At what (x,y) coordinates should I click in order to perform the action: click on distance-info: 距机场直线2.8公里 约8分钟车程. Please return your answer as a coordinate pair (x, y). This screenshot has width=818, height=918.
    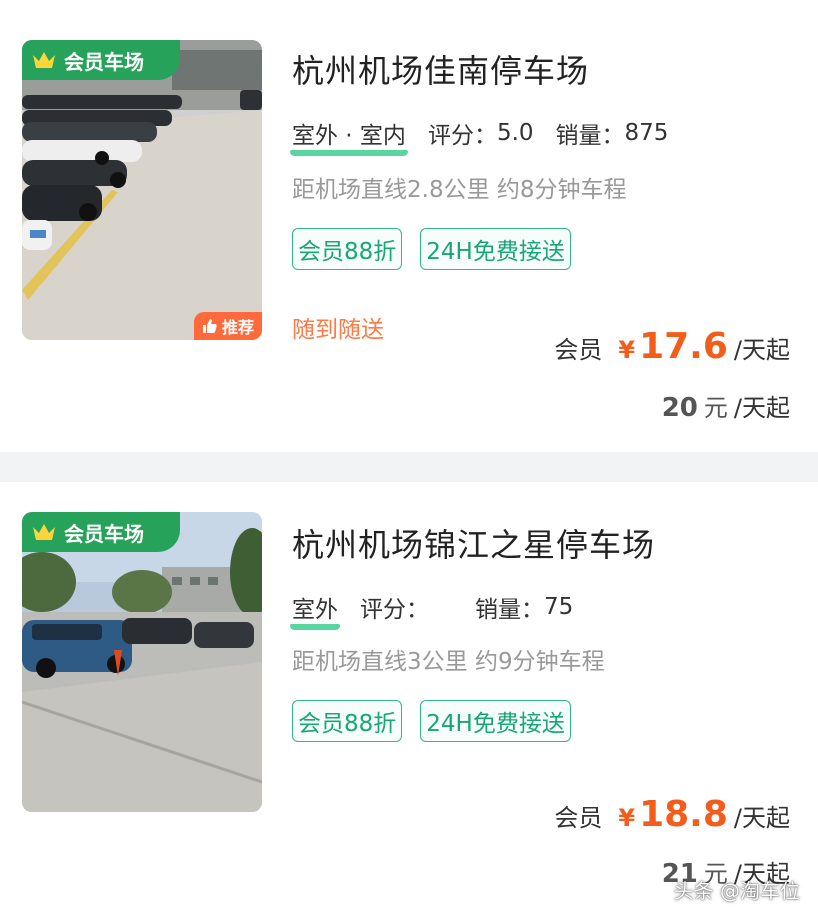
    Looking at the image, I should click on (459, 190).